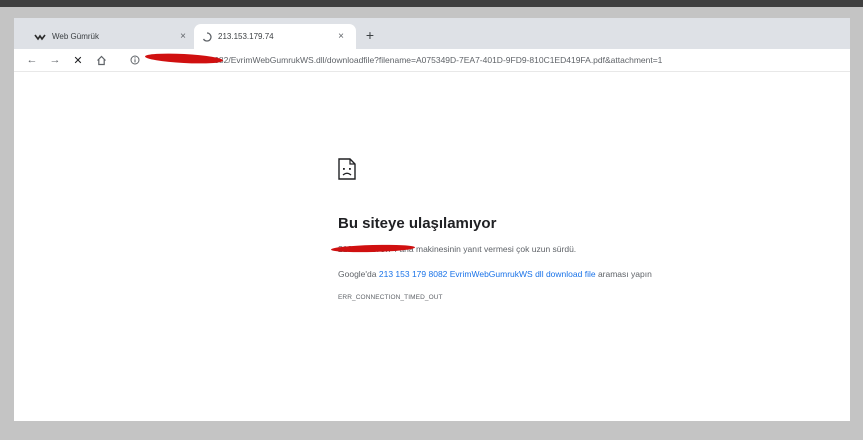  Describe the element at coordinates (78, 60) in the screenshot. I see `stop-button: ✕` at that location.